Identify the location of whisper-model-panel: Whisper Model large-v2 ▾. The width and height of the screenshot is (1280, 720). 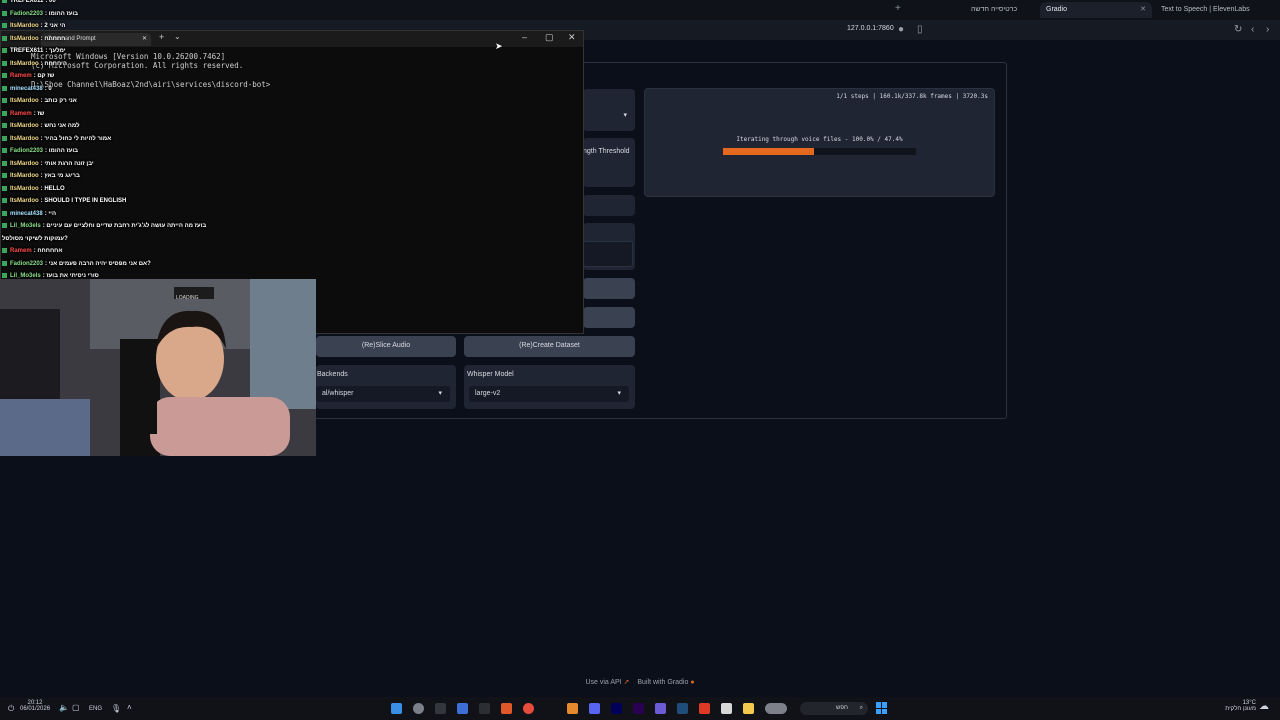
(549, 387).